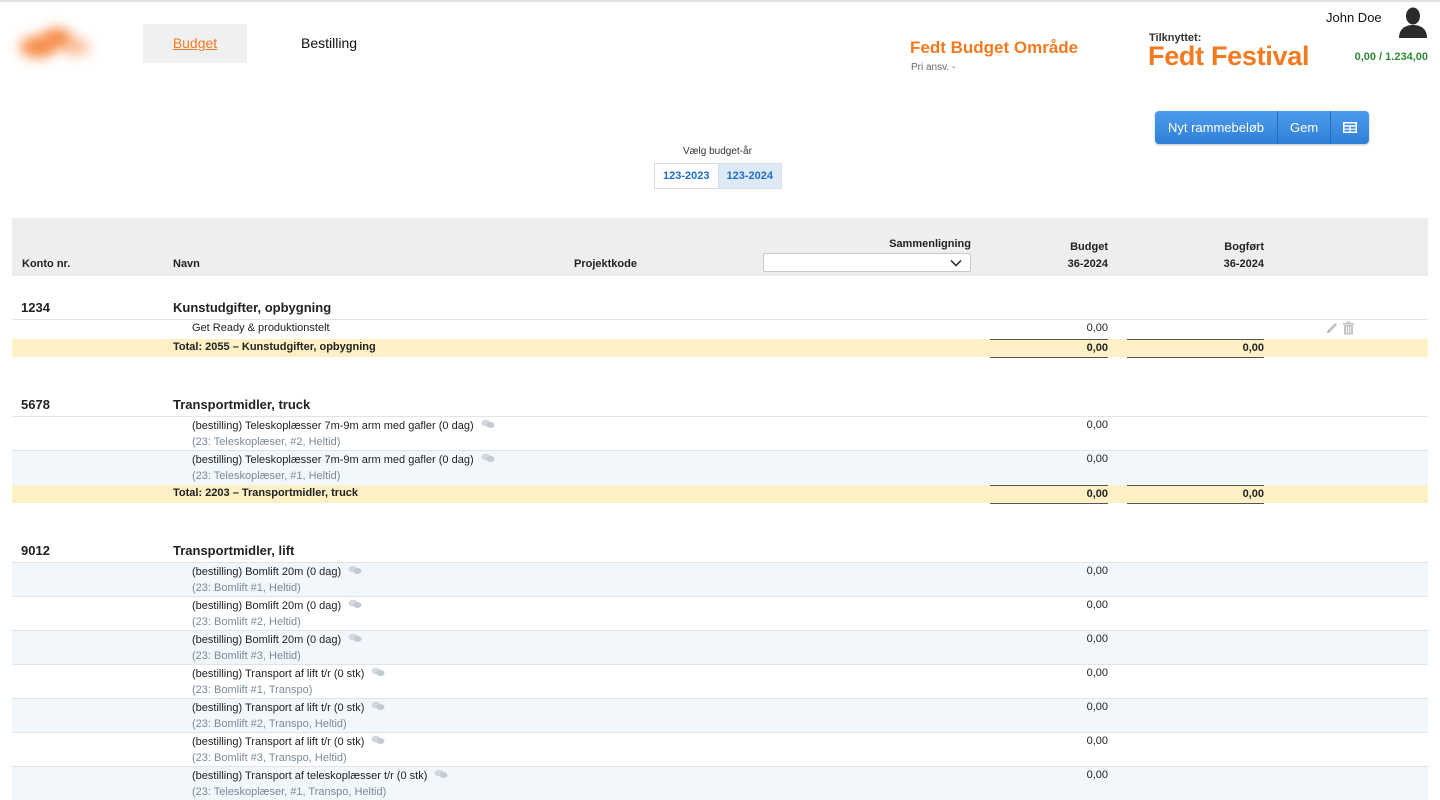 The image size is (1440, 800). What do you see at coordinates (720, 405) in the screenshot?
I see `account-group-row: 5678 Transportmidler, truck` at bounding box center [720, 405].